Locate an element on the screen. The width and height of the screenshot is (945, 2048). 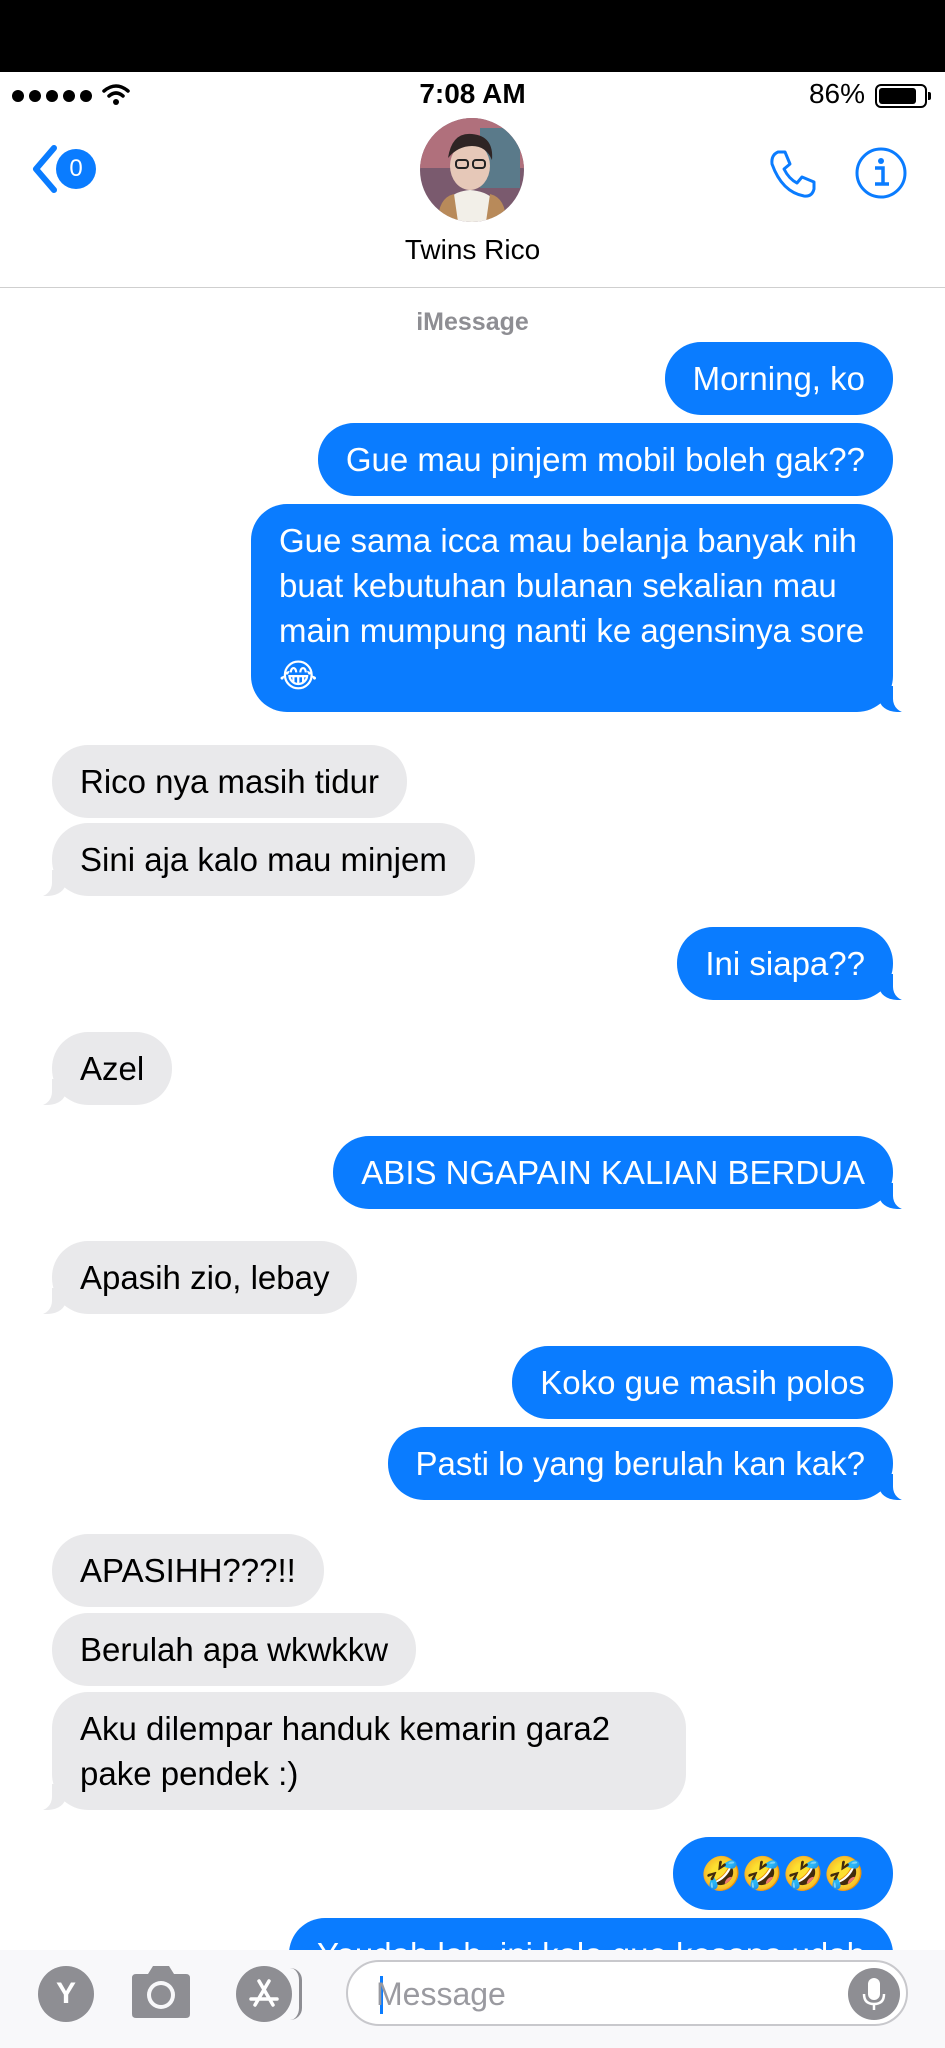
sent-message: Morning, ko is located at coordinates (778, 378).